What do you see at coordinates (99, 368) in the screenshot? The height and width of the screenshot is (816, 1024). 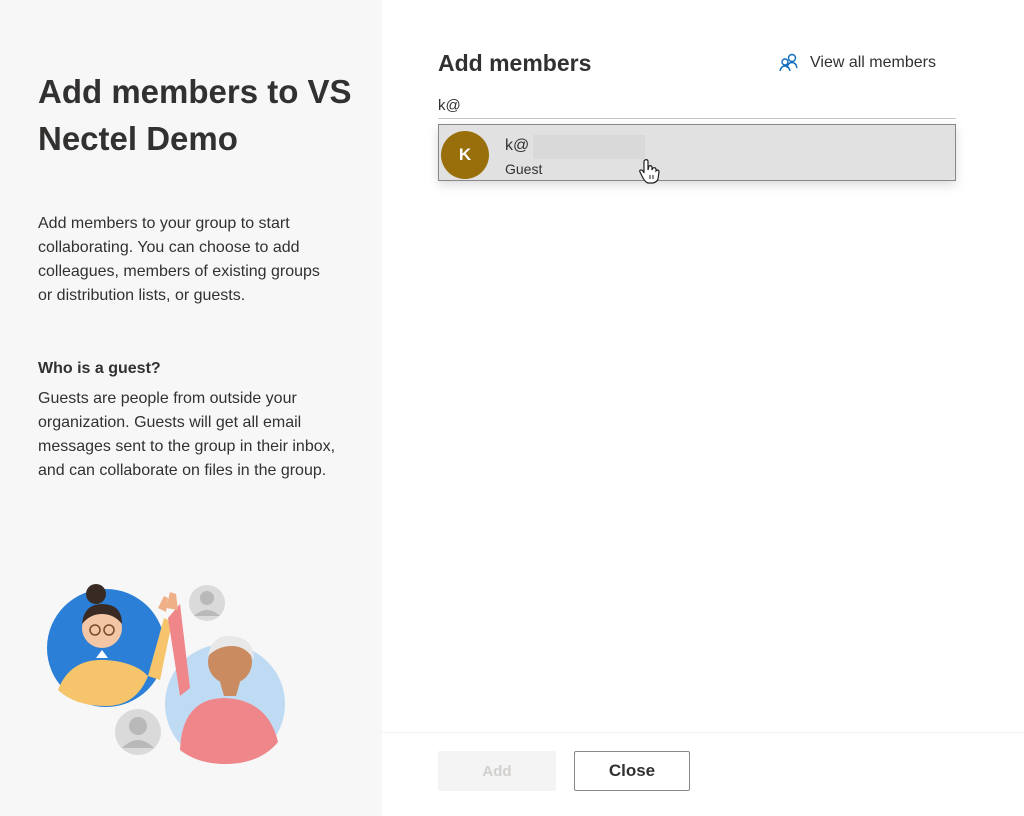 I see `guest-heading: Who is a guest?` at bounding box center [99, 368].